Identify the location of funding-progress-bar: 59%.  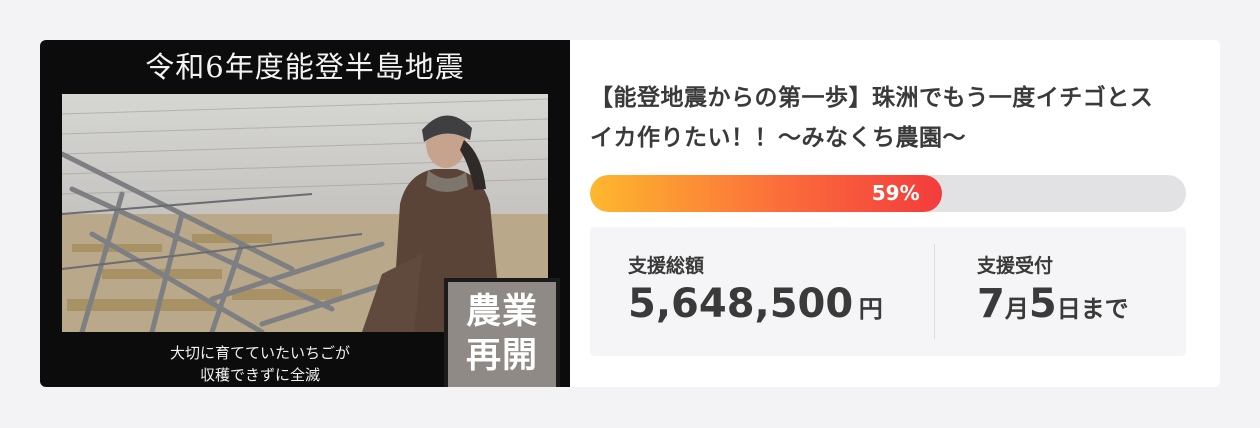
(888, 193).